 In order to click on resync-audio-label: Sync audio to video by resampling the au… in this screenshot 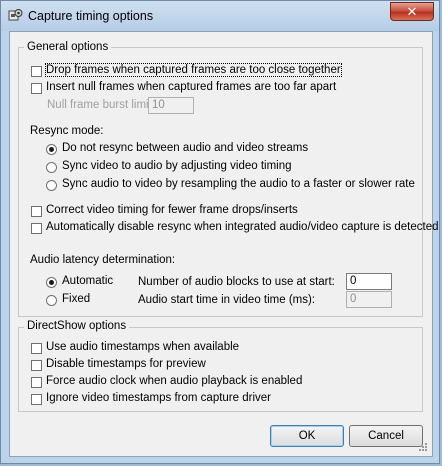, I will do `click(238, 184)`.